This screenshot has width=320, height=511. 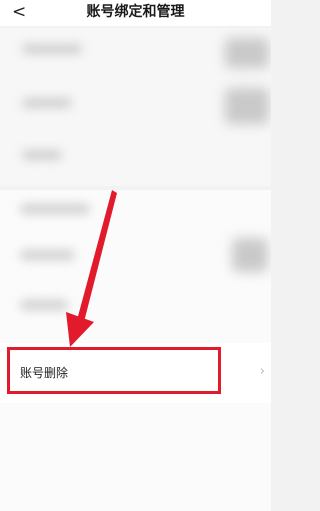 What do you see at coordinates (135, 373) in the screenshot?
I see `delete-account-row: 账号删除 ›` at bounding box center [135, 373].